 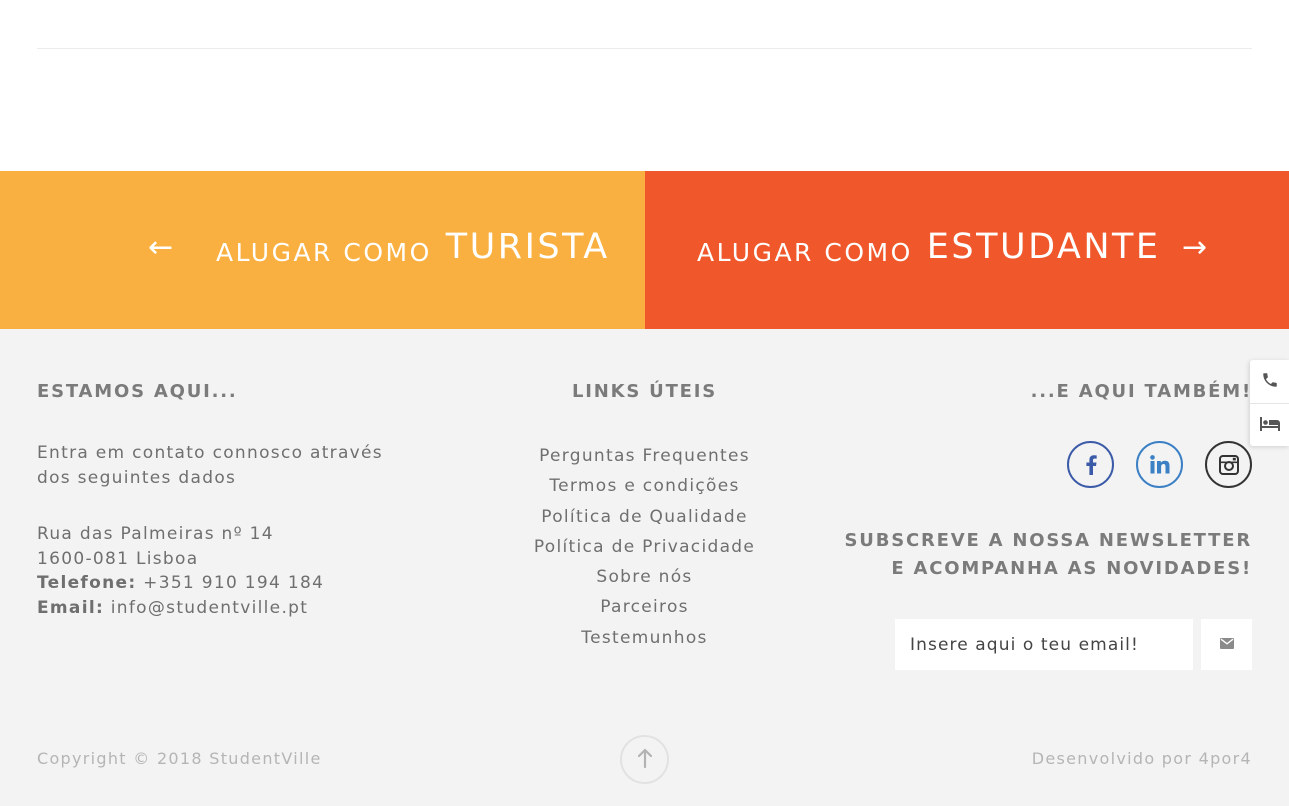 I want to click on social-title: ...E AQUI TAMBÉM!, so click(x=1141, y=391).